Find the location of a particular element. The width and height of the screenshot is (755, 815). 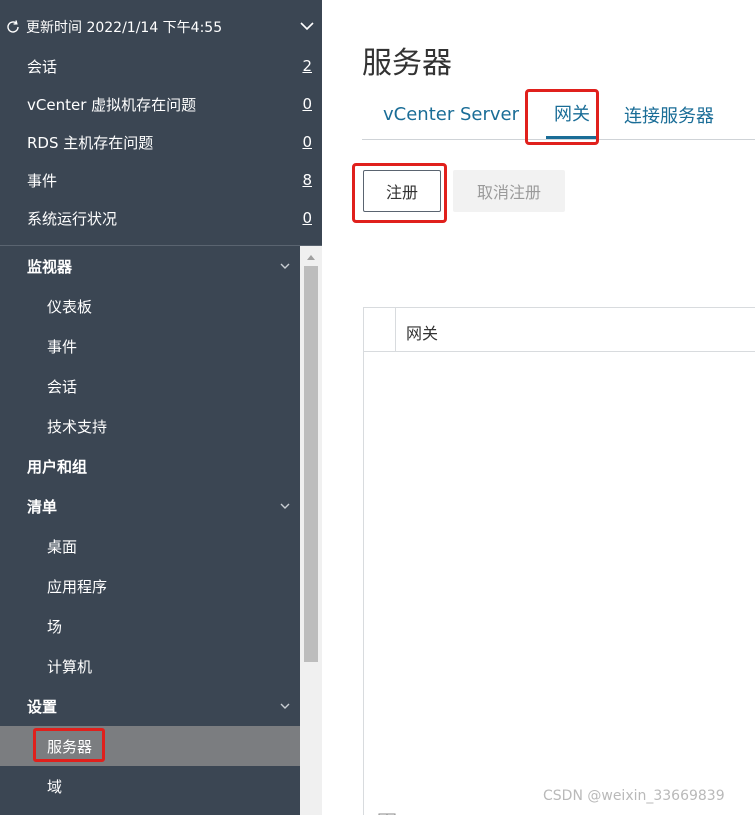

sidebar-item-label: 会话 is located at coordinates (62, 386).